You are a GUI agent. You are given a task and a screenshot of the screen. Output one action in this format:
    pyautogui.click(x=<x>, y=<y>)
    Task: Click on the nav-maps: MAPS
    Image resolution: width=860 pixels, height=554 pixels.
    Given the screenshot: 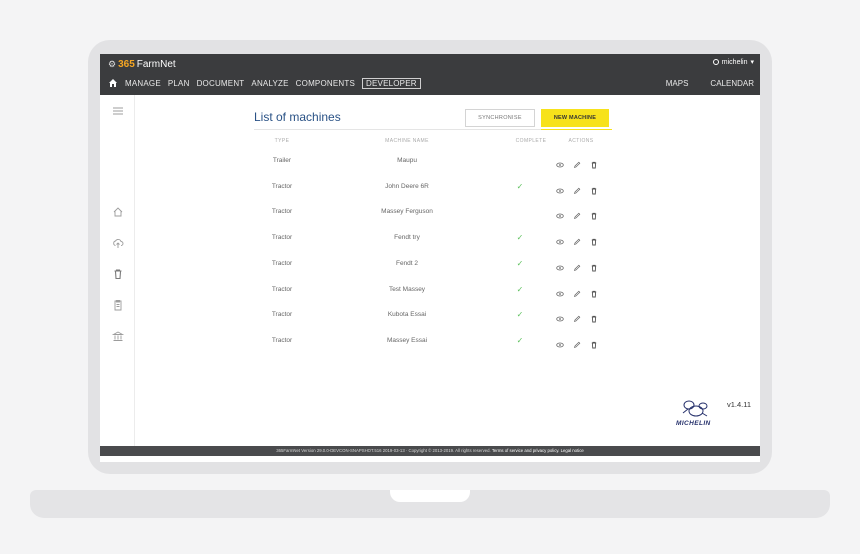 What is the action you would take?
    pyautogui.click(x=677, y=83)
    